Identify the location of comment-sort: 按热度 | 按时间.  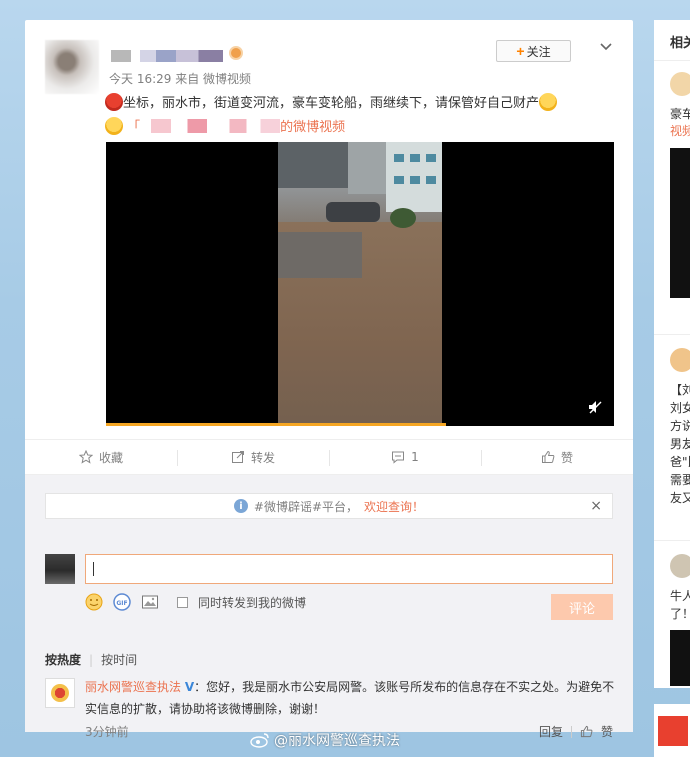
(91, 659).